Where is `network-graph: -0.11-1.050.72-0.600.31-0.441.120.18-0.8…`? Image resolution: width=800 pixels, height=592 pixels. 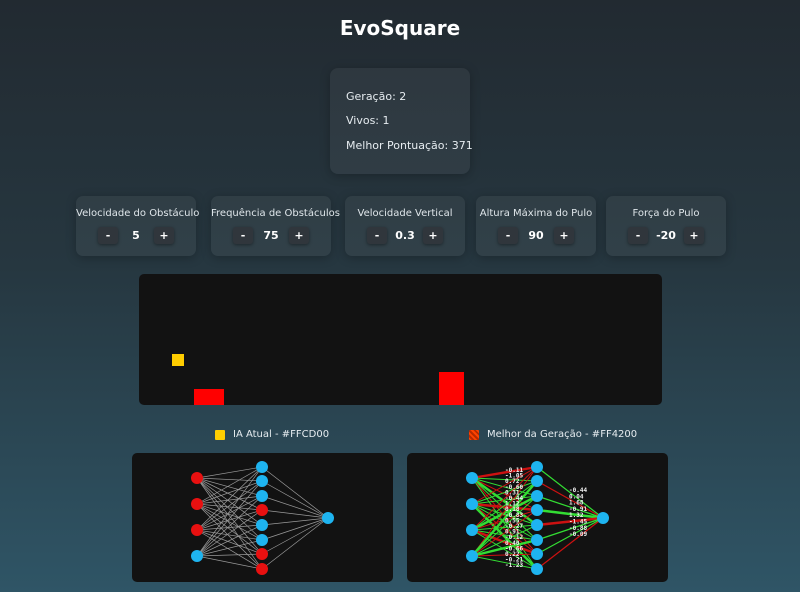 network-graph: -0.11-1.050.72-0.600.31-0.441.120.18-0.8… is located at coordinates (537, 518).